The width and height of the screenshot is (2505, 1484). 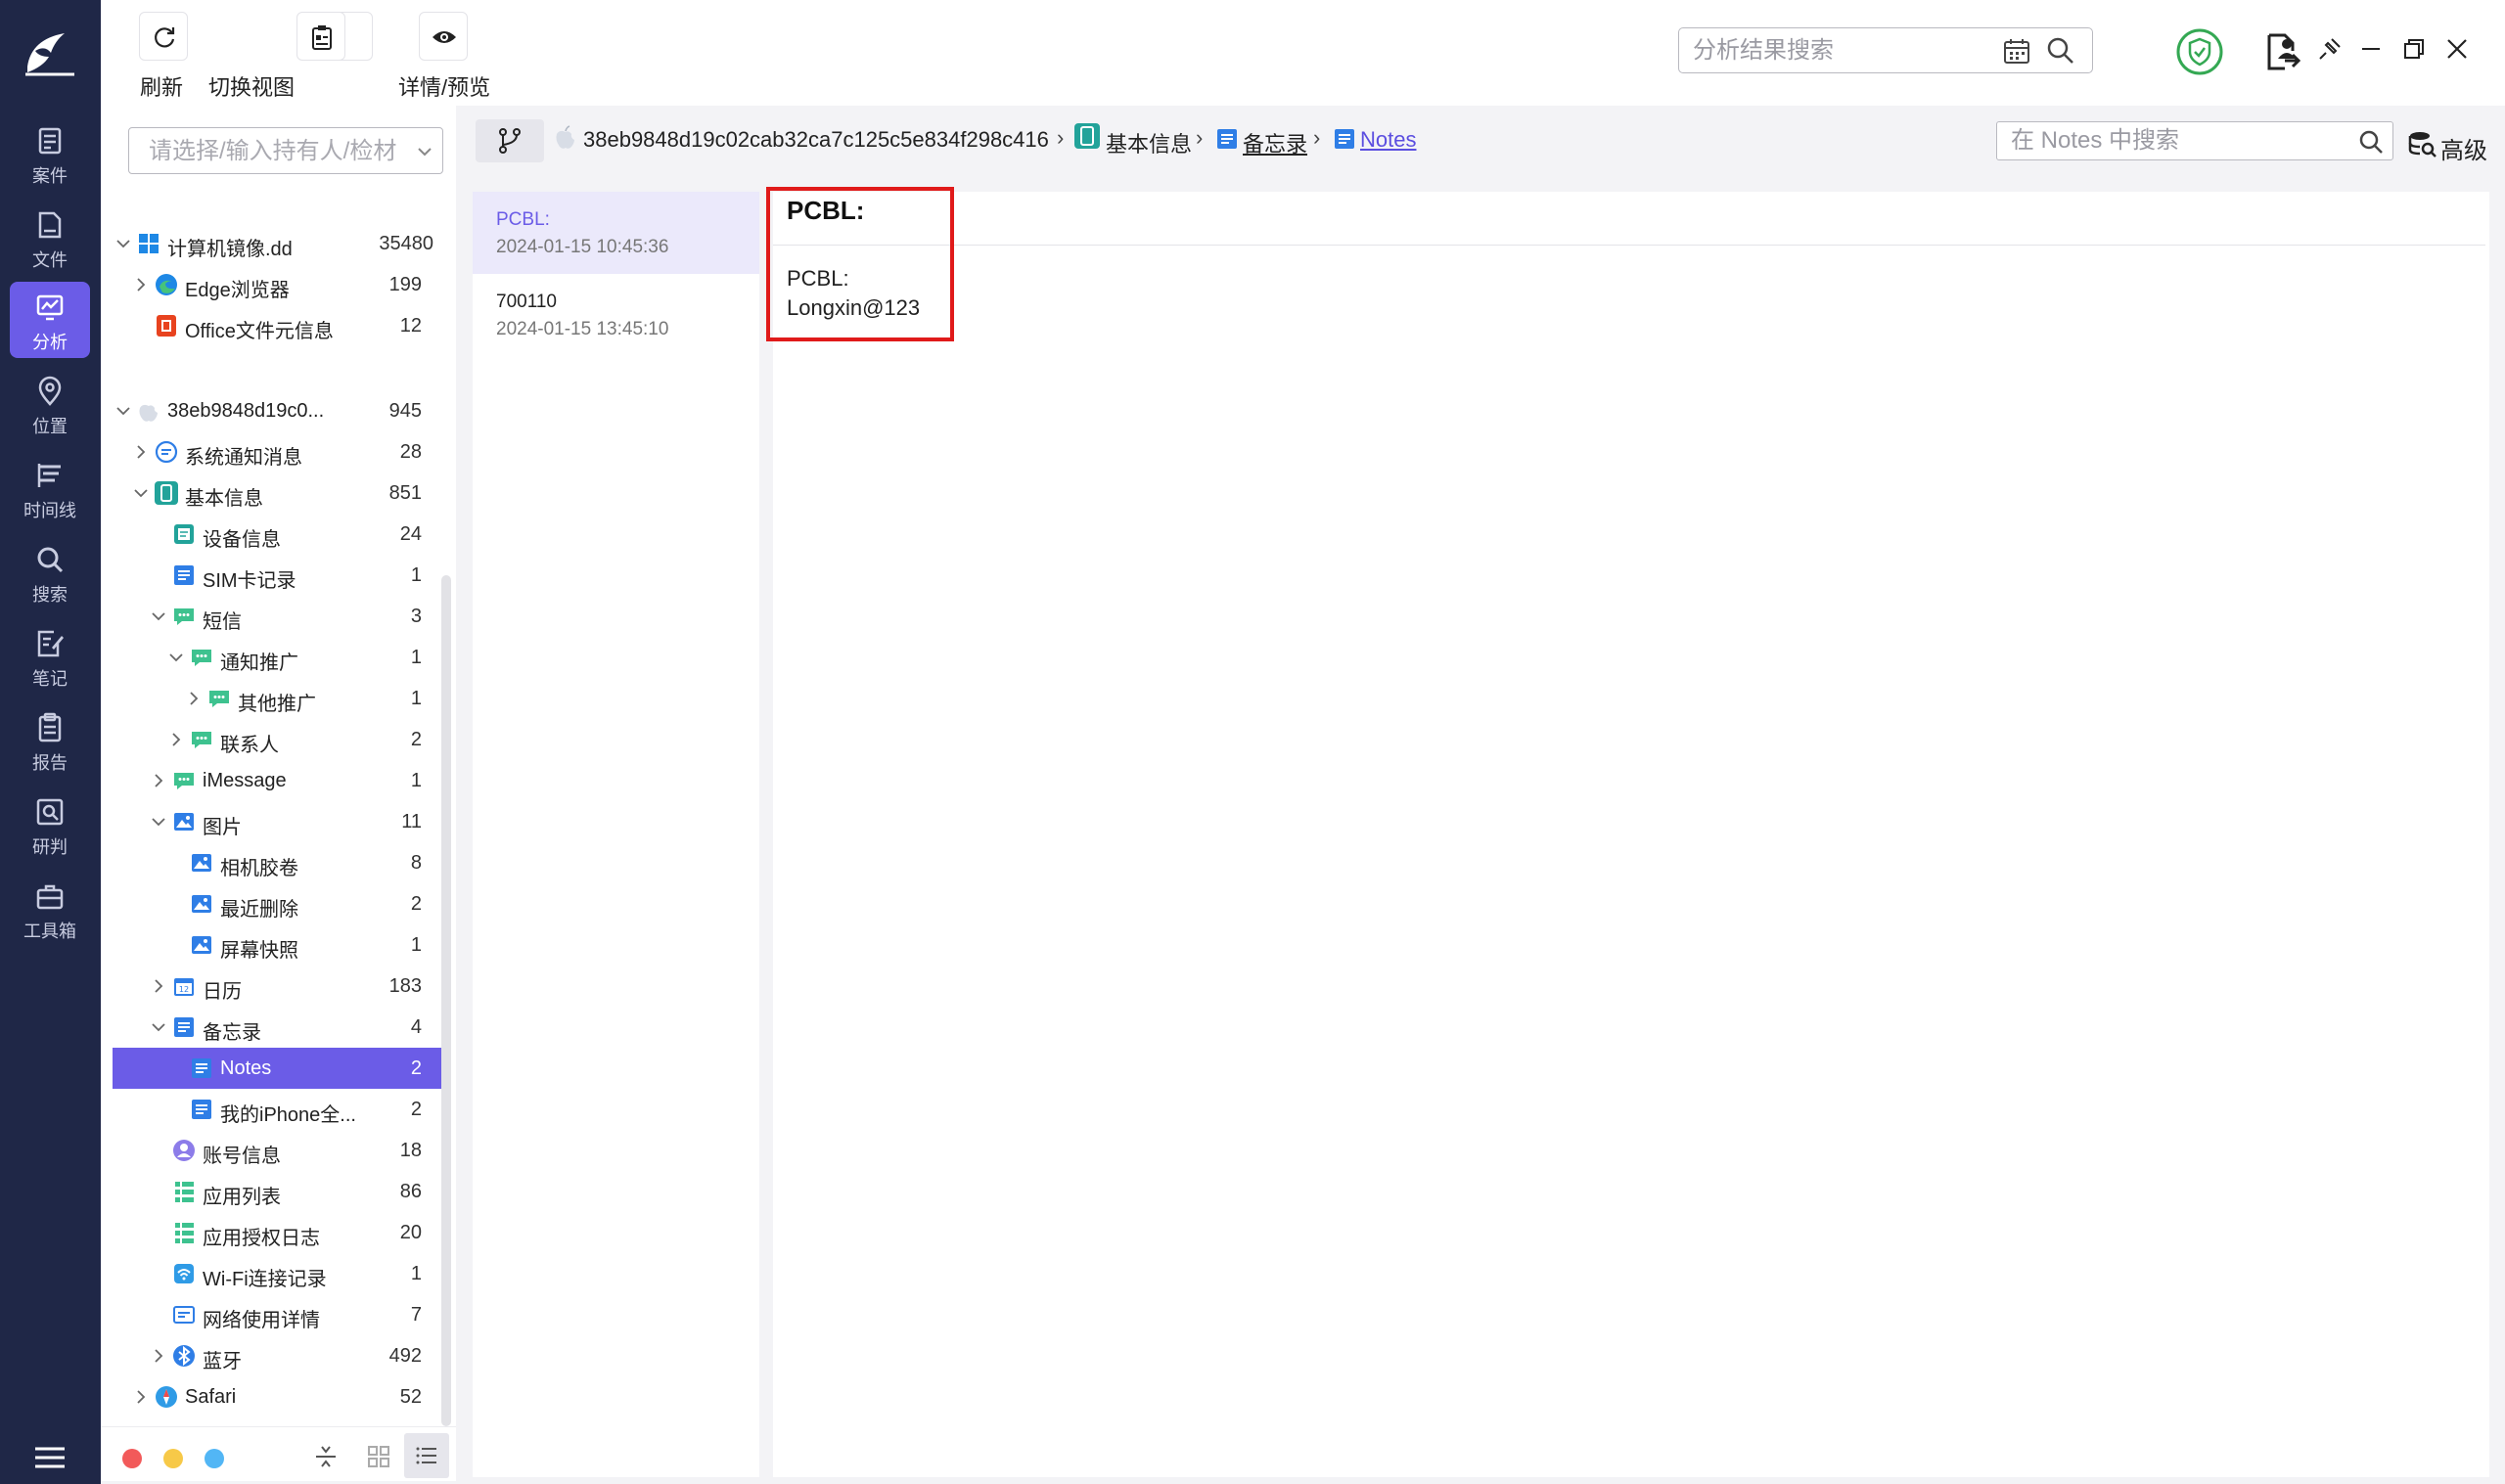 What do you see at coordinates (2457, 49) in the screenshot?
I see `close-icon` at bounding box center [2457, 49].